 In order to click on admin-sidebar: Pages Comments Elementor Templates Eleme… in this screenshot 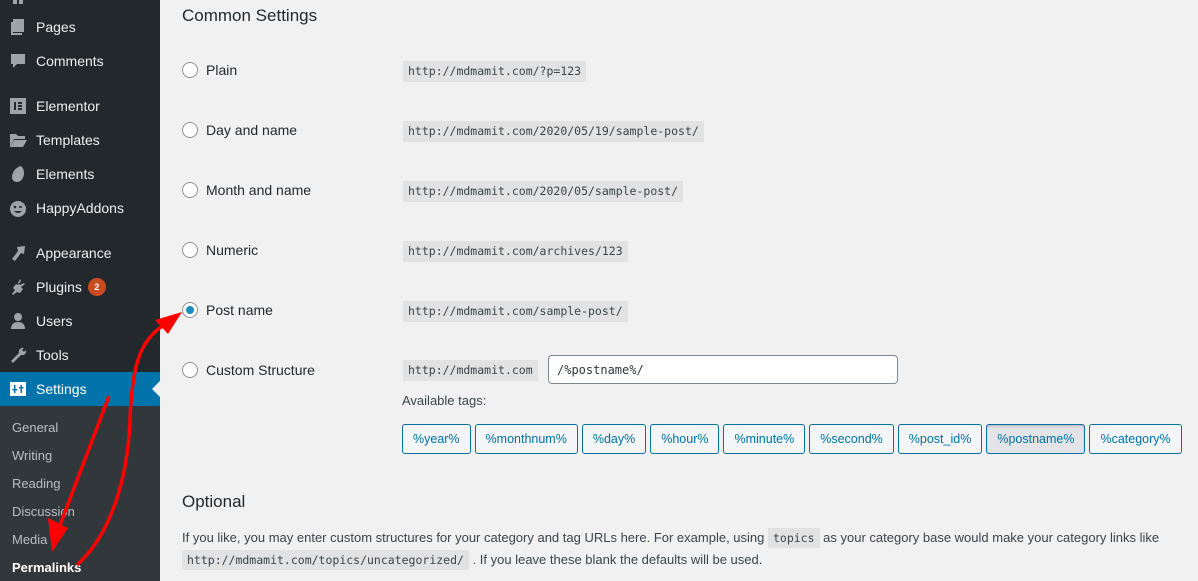, I will do `click(80, 290)`.